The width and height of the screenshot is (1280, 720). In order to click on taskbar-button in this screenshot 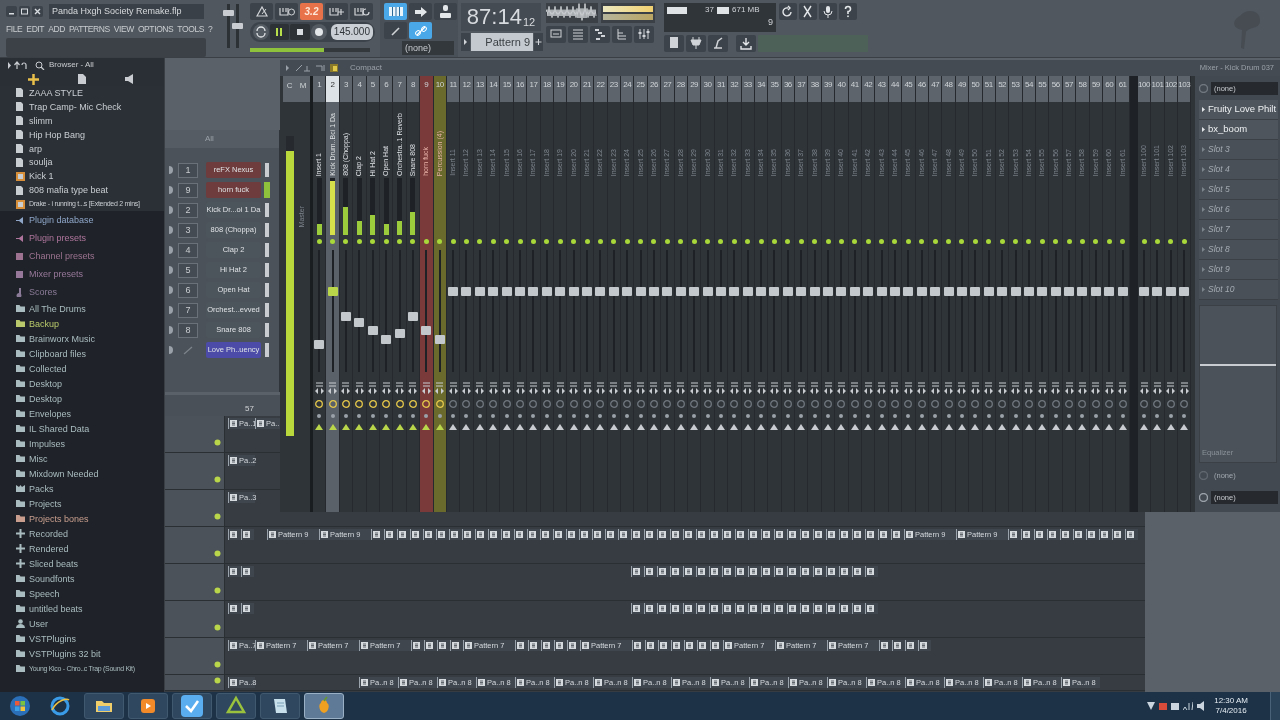, I will do `click(236, 706)`.